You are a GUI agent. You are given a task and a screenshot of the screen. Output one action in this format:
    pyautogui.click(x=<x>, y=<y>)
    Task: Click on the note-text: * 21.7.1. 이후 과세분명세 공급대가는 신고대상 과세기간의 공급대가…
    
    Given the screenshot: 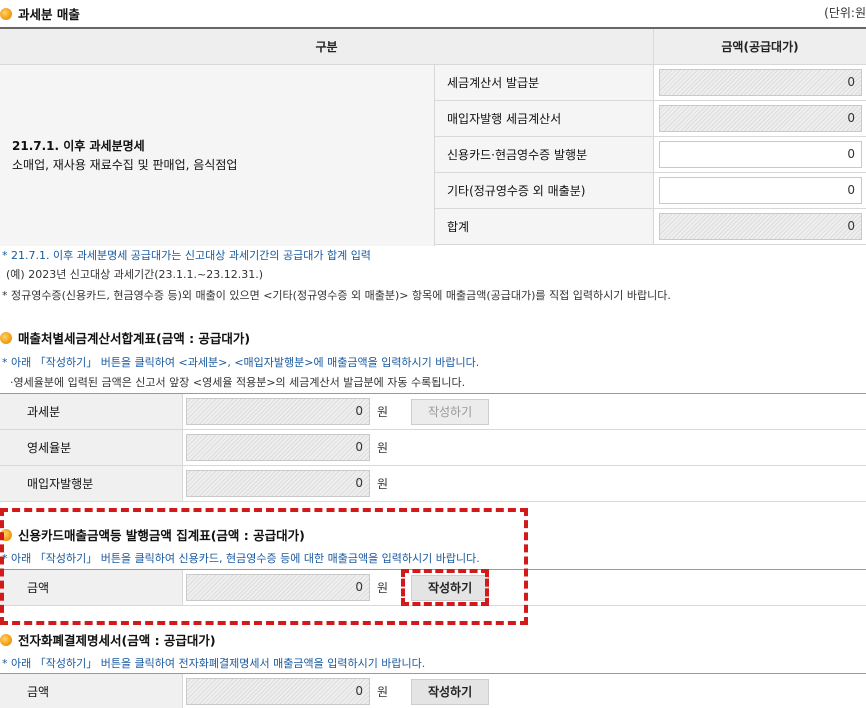 What is the action you would take?
    pyautogui.click(x=186, y=255)
    